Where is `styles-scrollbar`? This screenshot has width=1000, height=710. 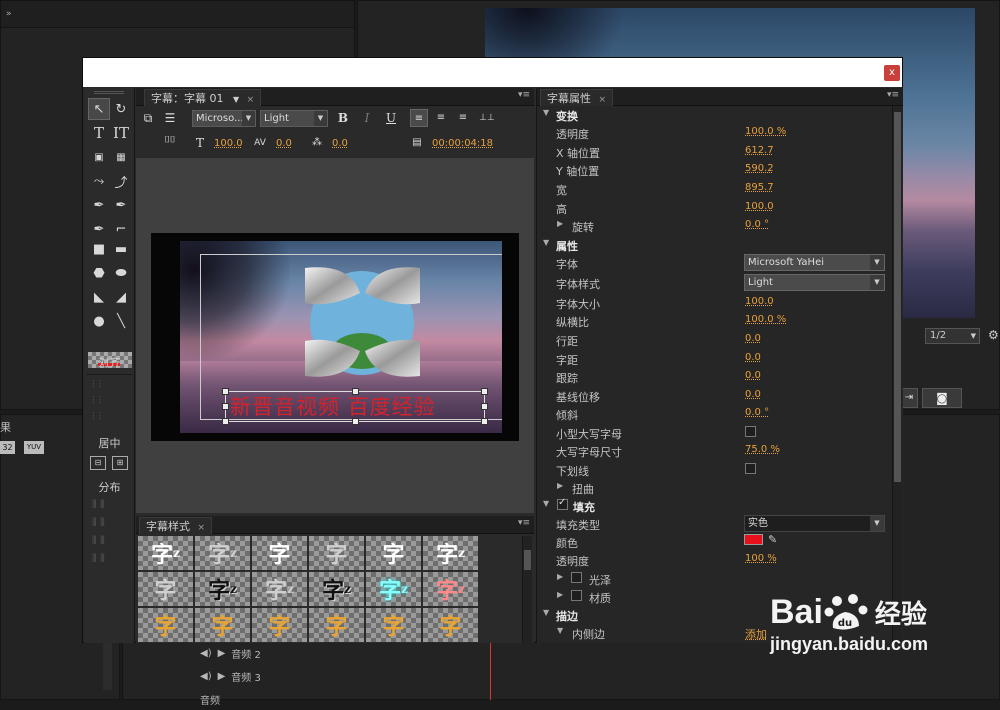
styles-scrollbar is located at coordinates (527, 589).